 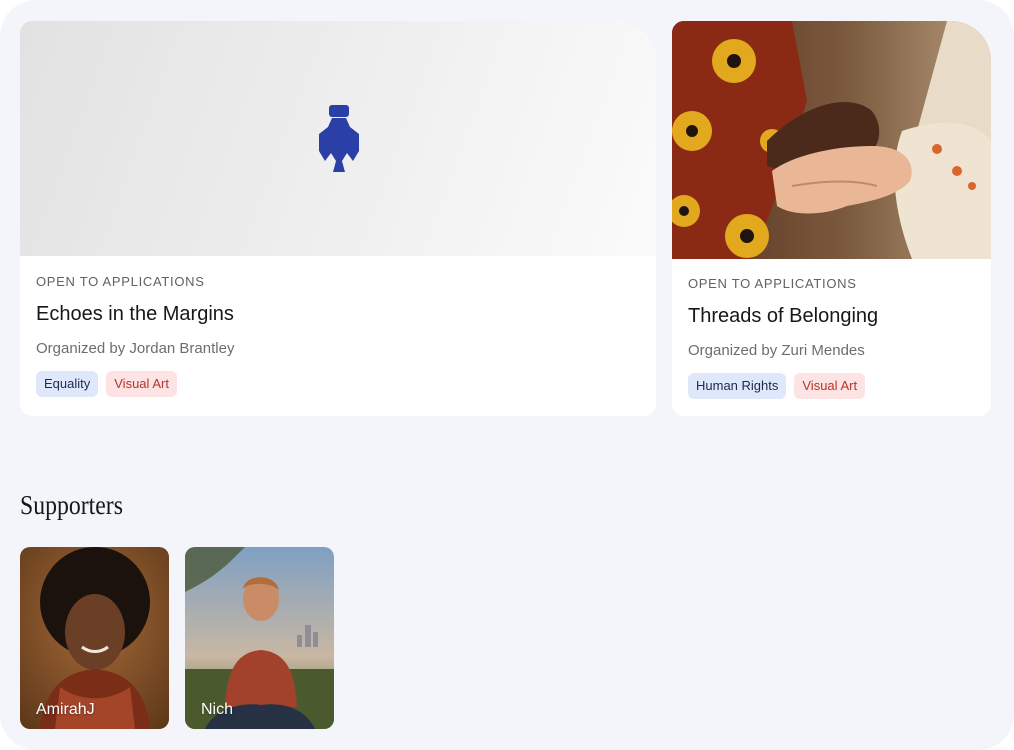 I want to click on card-title: Echoes in the Margins, so click(x=338, y=314).